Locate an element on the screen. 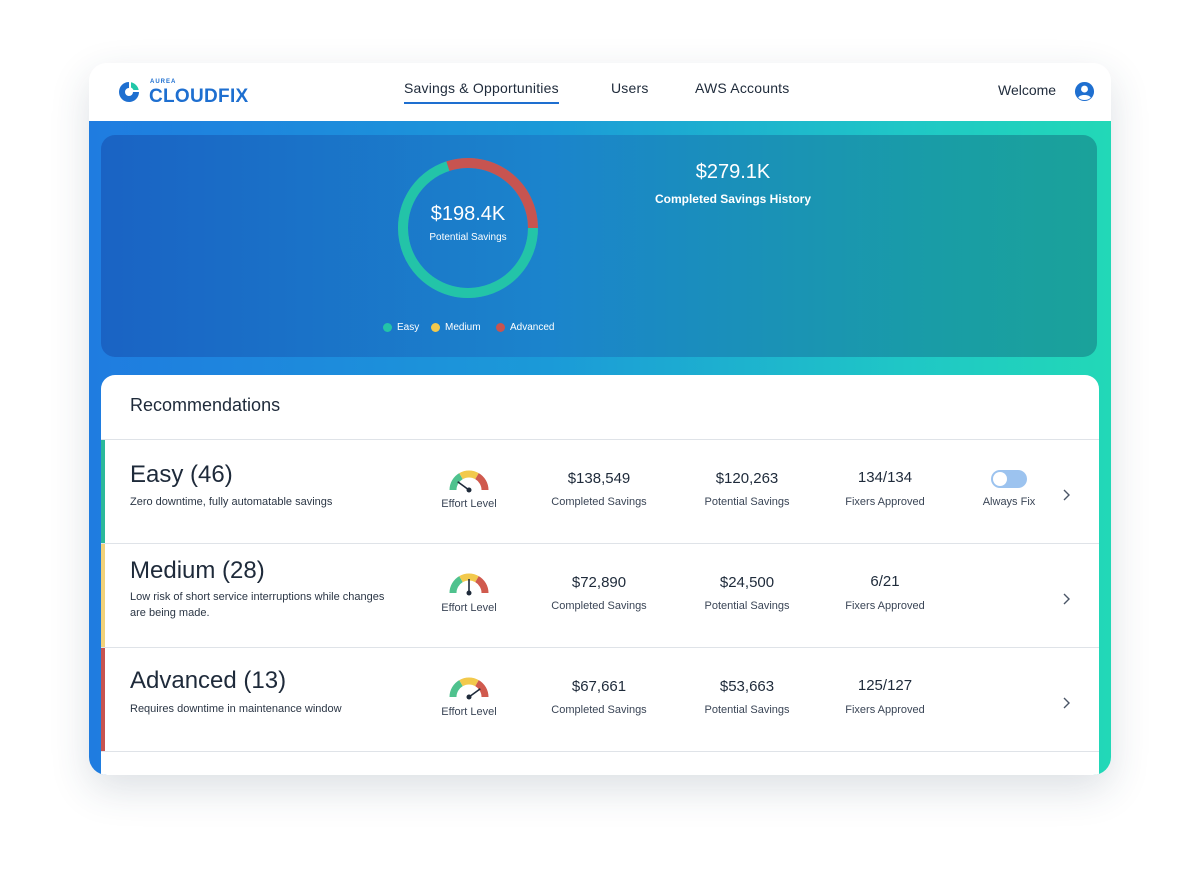 This screenshot has width=1200, height=879. completed-savings-total: $279.1K is located at coordinates (733, 172).